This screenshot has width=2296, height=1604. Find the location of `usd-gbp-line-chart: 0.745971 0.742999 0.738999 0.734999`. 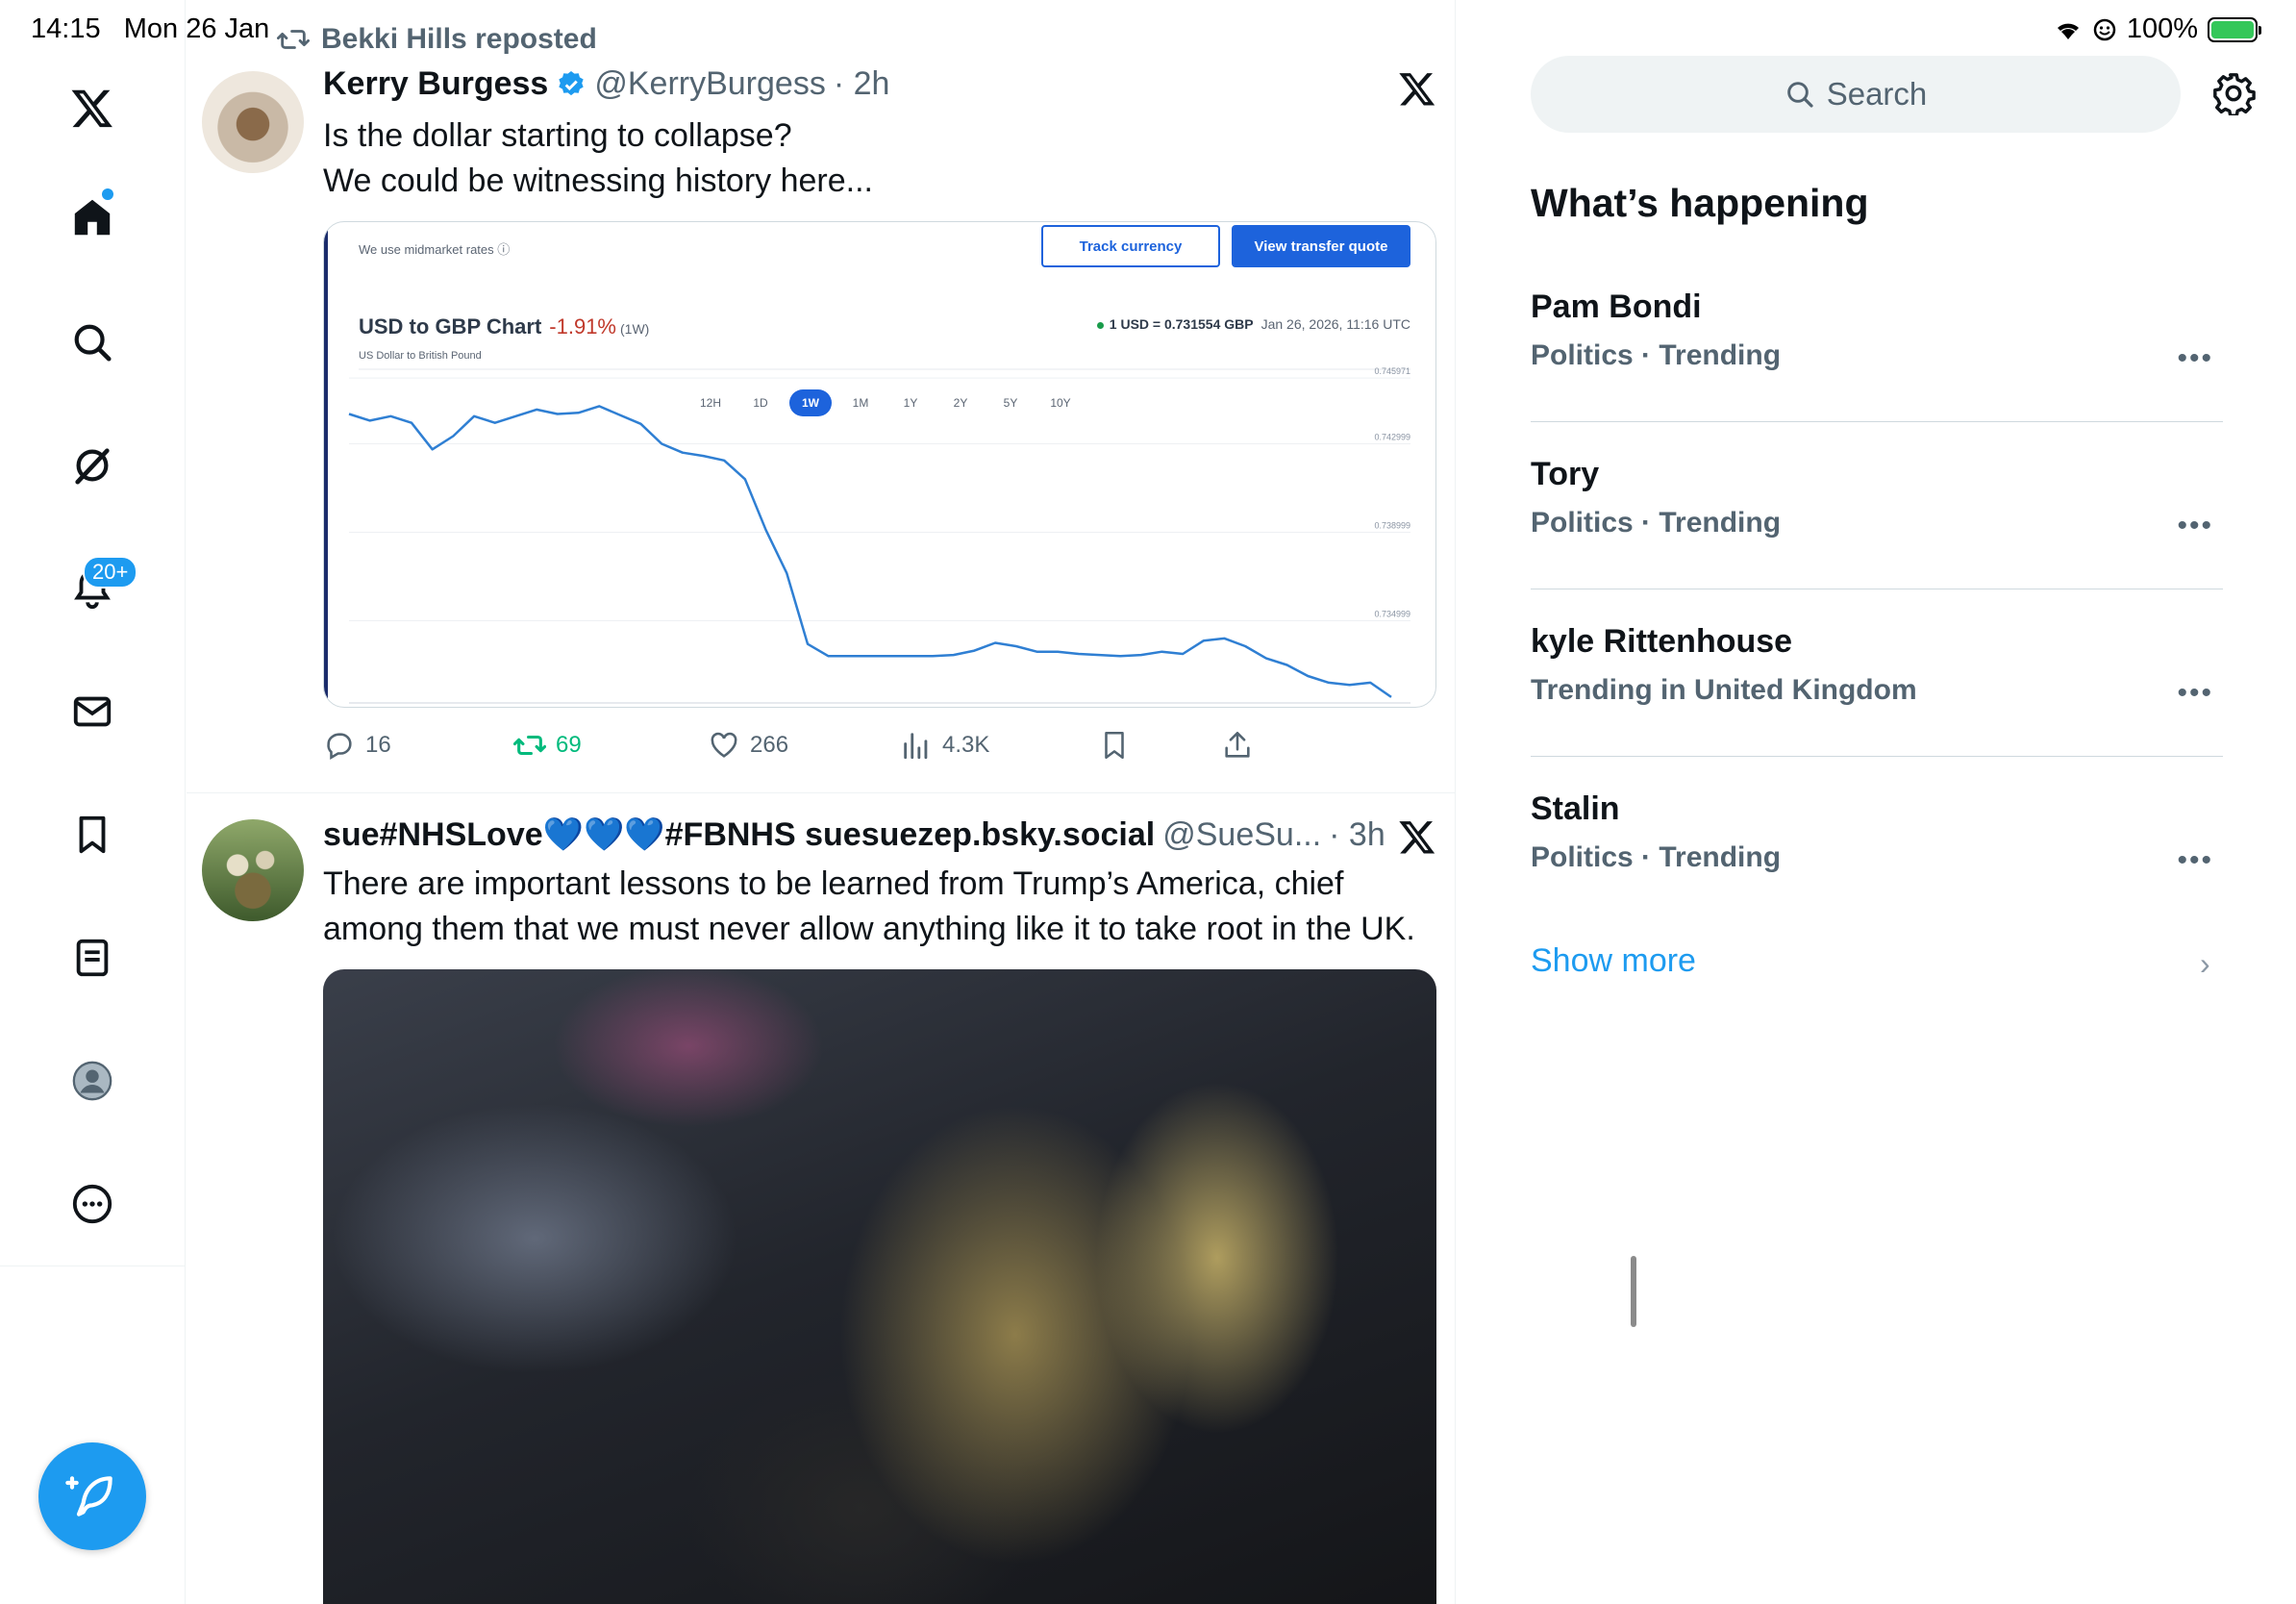

usd-gbp-line-chart: 0.745971 0.742999 0.738999 0.734999 is located at coordinates (879, 535).